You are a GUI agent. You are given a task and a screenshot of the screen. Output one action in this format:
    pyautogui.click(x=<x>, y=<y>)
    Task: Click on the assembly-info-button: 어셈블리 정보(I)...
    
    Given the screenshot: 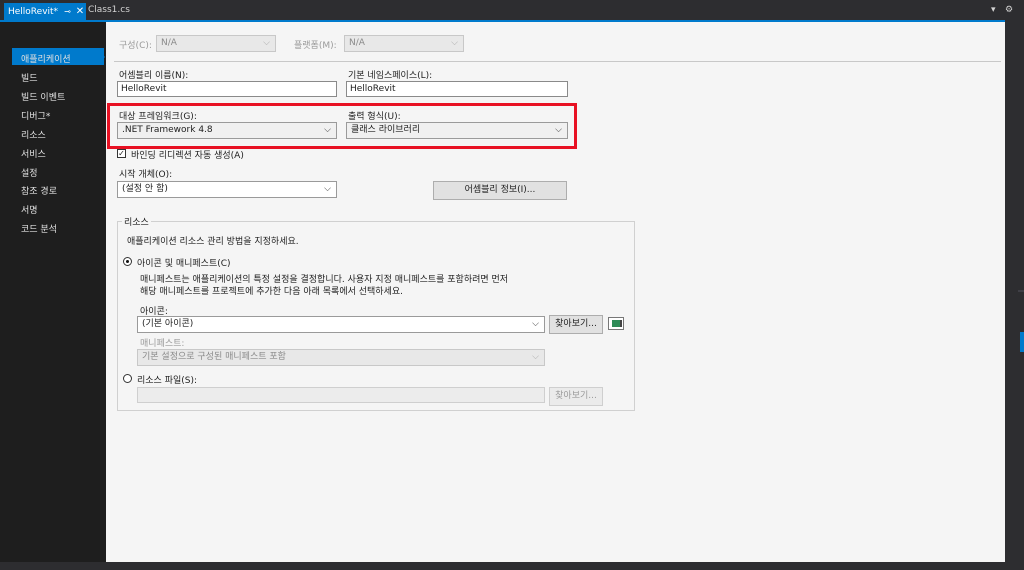 What is the action you would take?
    pyautogui.click(x=500, y=190)
    